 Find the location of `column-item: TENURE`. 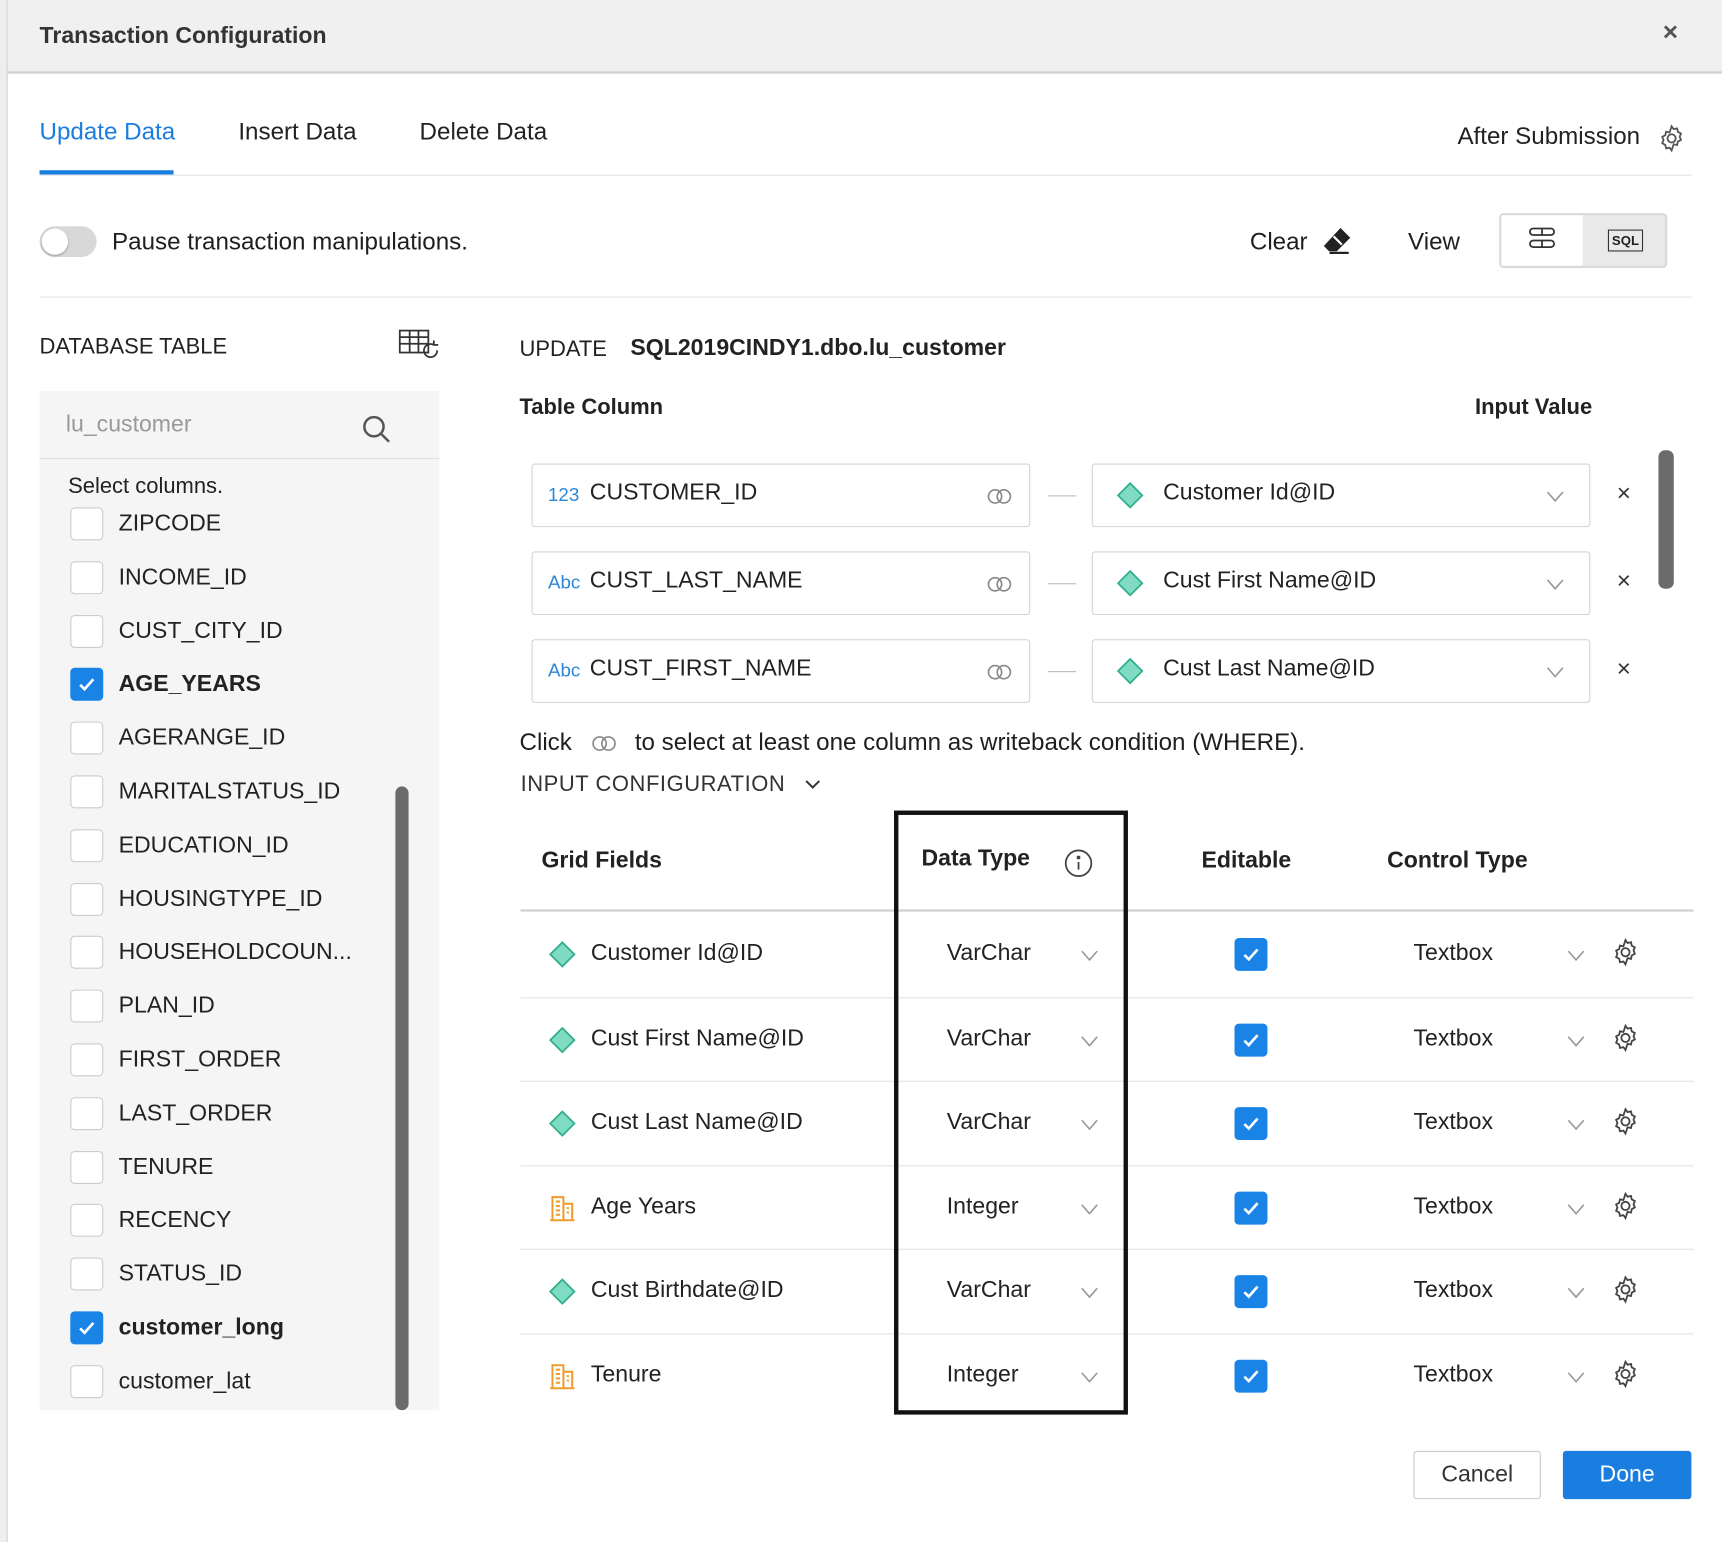

column-item: TENURE is located at coordinates (141, 1167).